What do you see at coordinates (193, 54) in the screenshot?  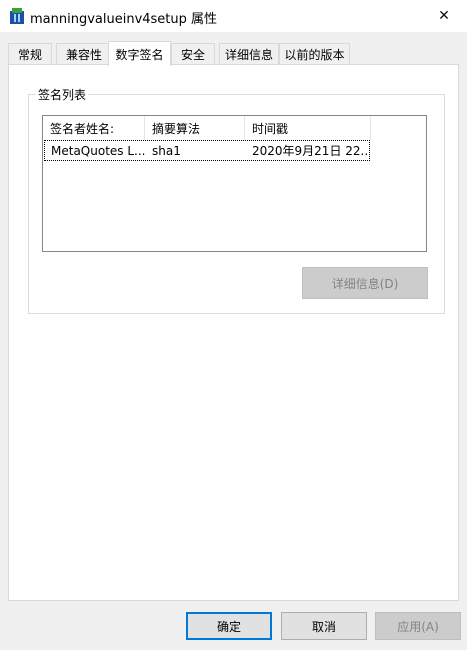 I see `tab-security: 安全` at bounding box center [193, 54].